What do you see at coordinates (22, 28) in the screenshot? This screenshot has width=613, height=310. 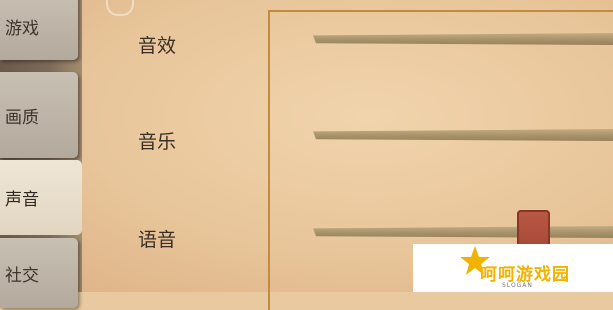 I see `tab-game-label: 游戏` at bounding box center [22, 28].